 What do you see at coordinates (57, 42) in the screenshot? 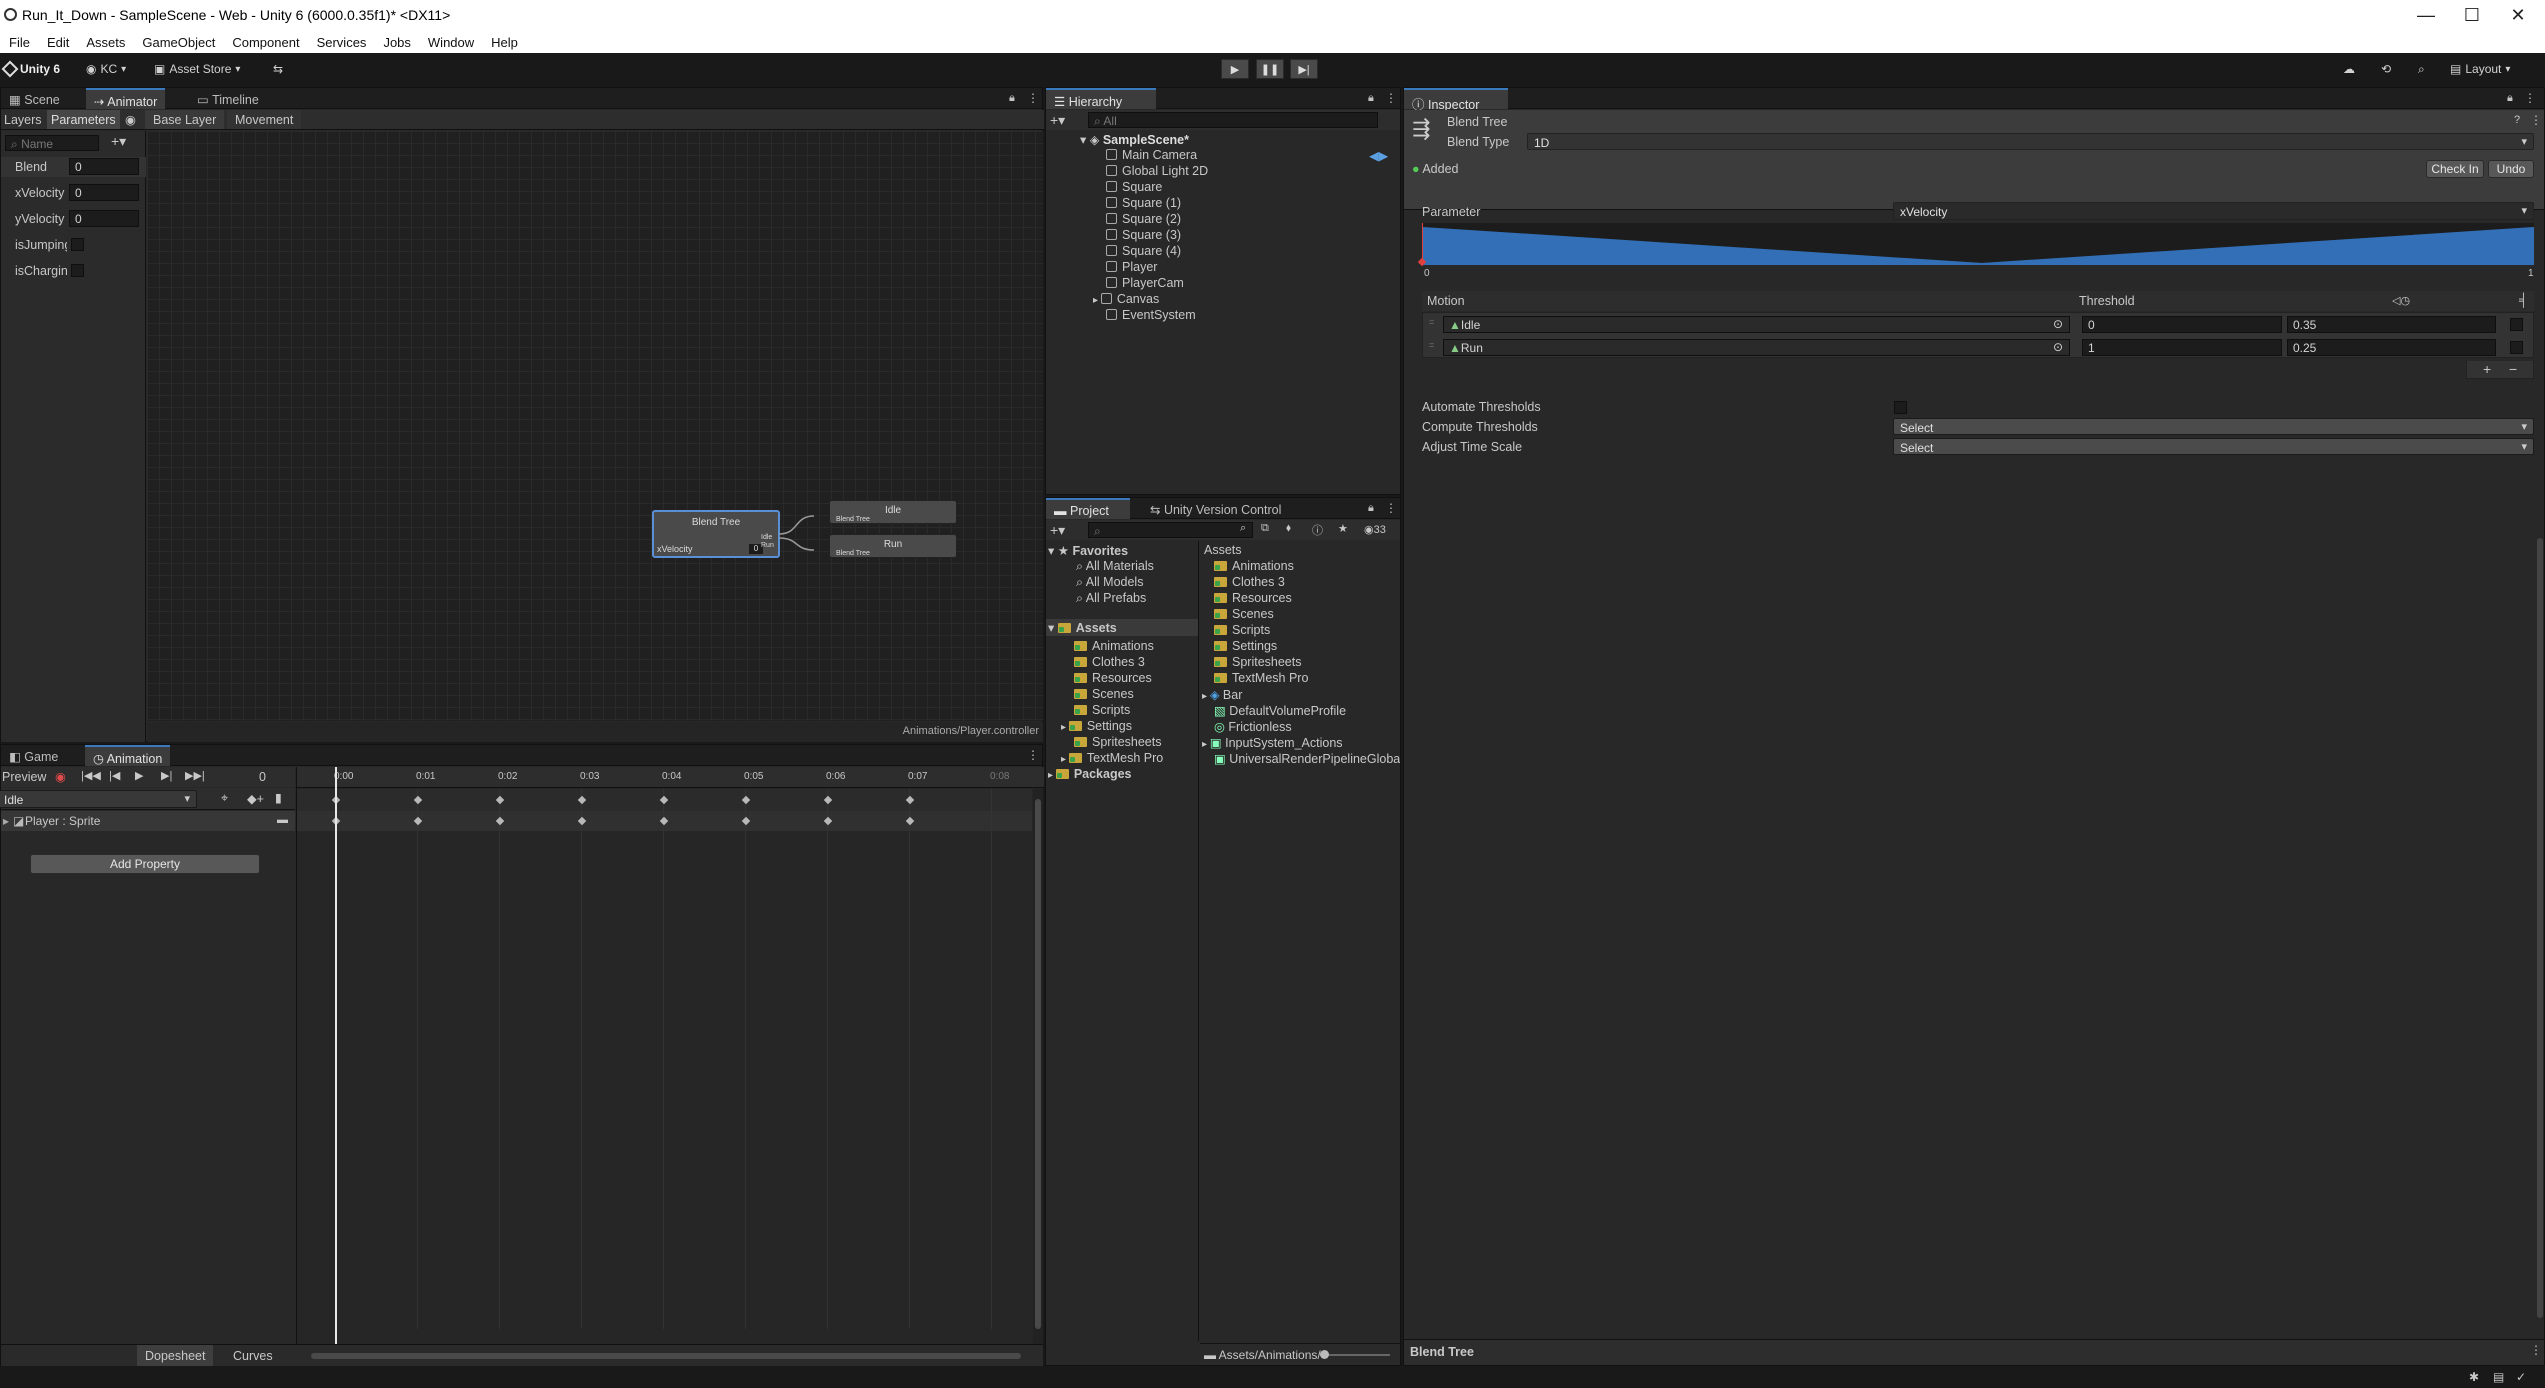
I see `menu-edit: Edit` at bounding box center [57, 42].